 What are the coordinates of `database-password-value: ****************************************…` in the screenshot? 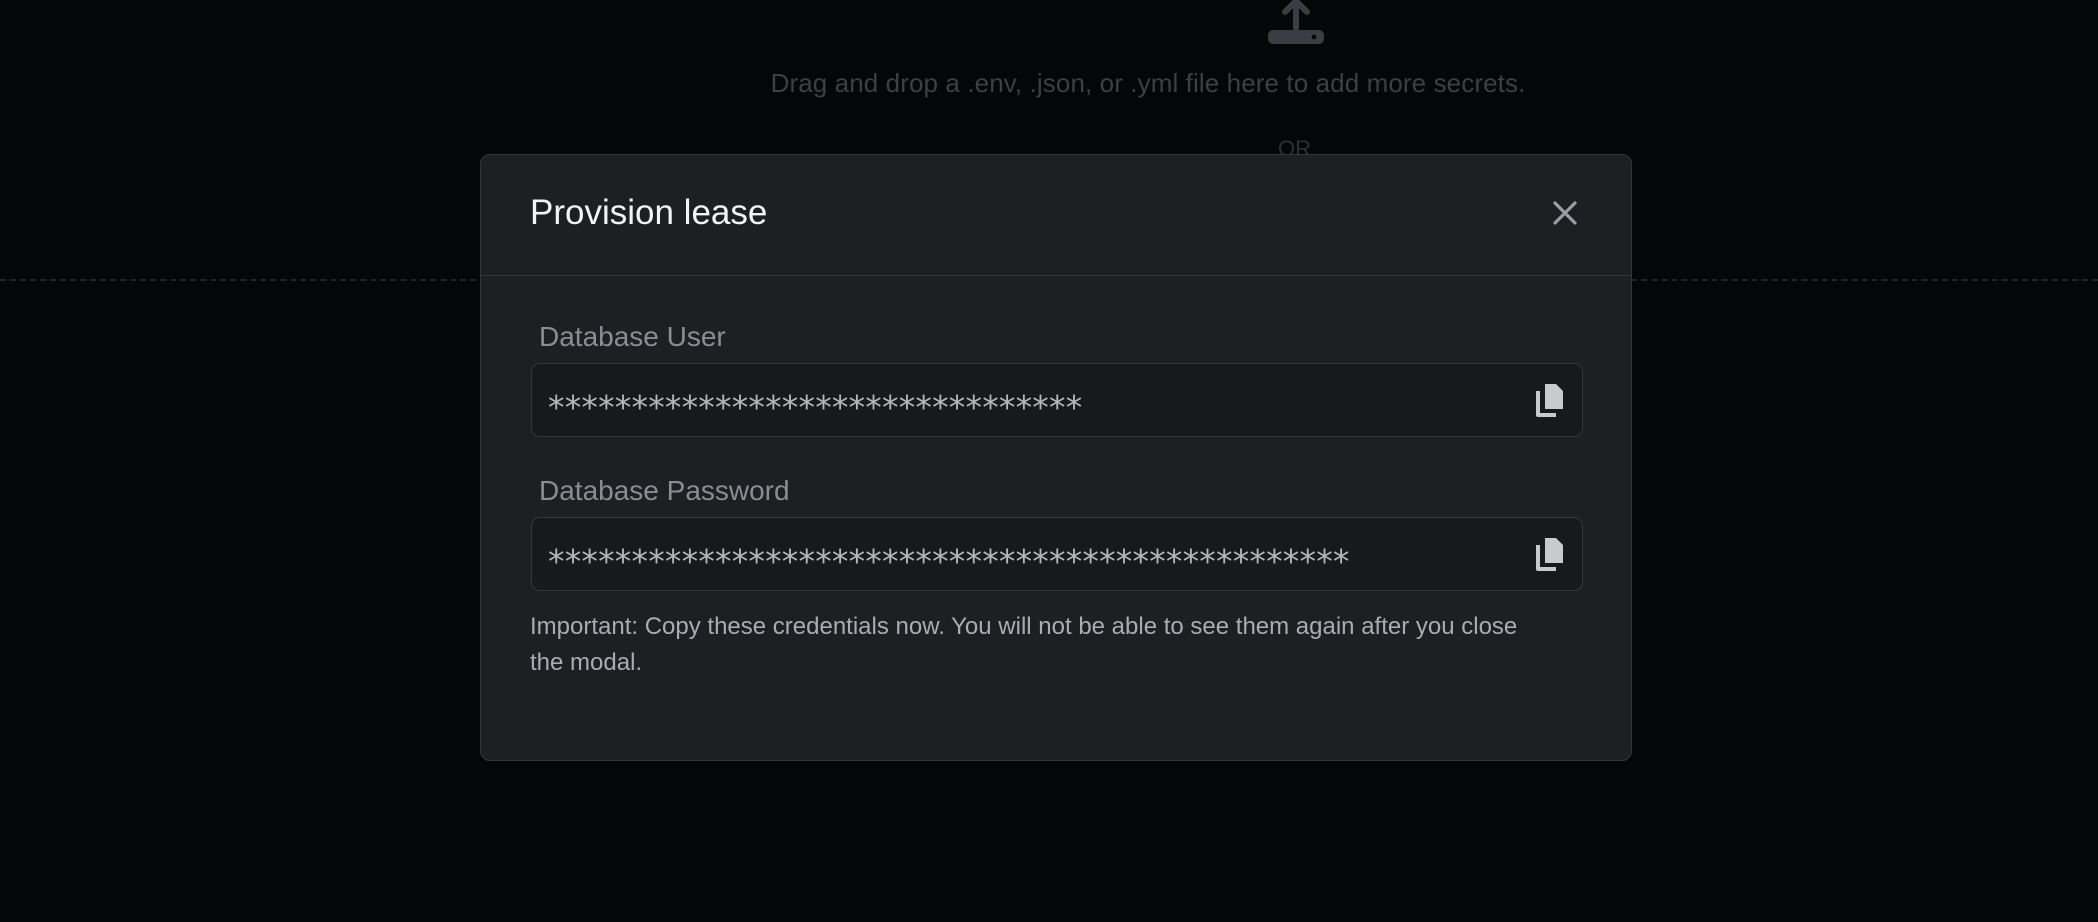 It's located at (949, 561).